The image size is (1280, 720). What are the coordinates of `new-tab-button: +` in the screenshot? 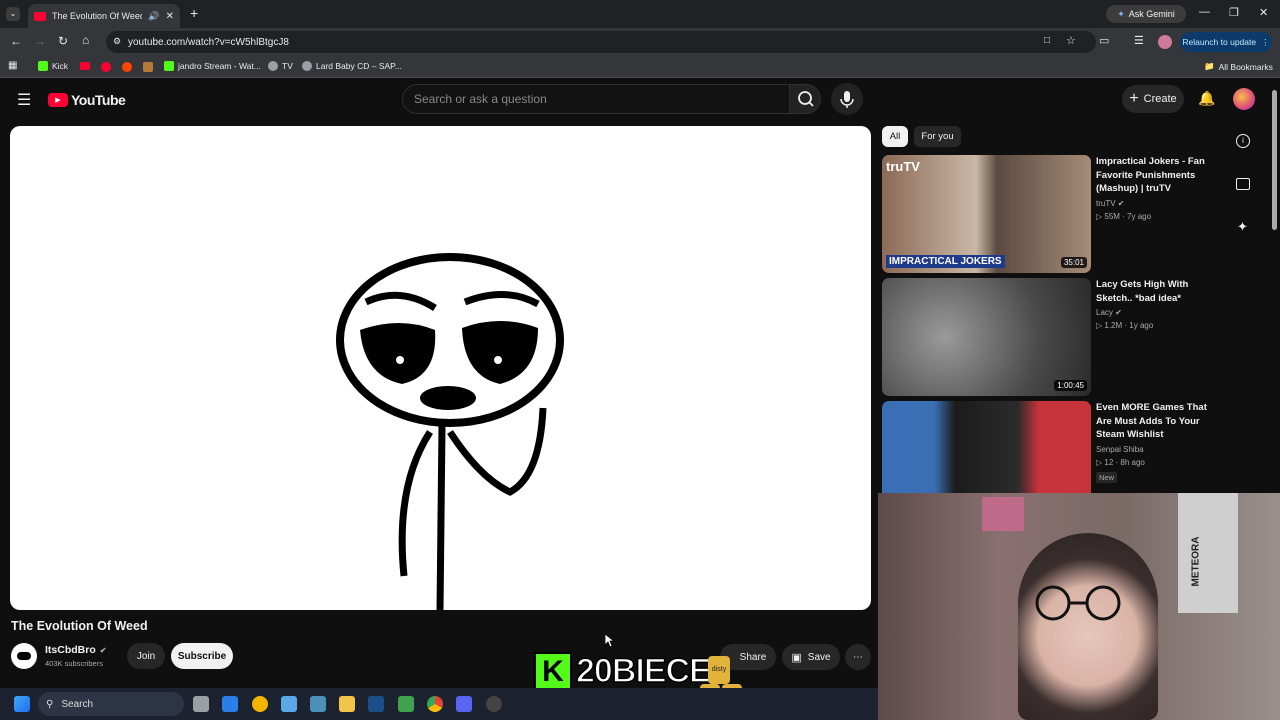 It's located at (194, 13).